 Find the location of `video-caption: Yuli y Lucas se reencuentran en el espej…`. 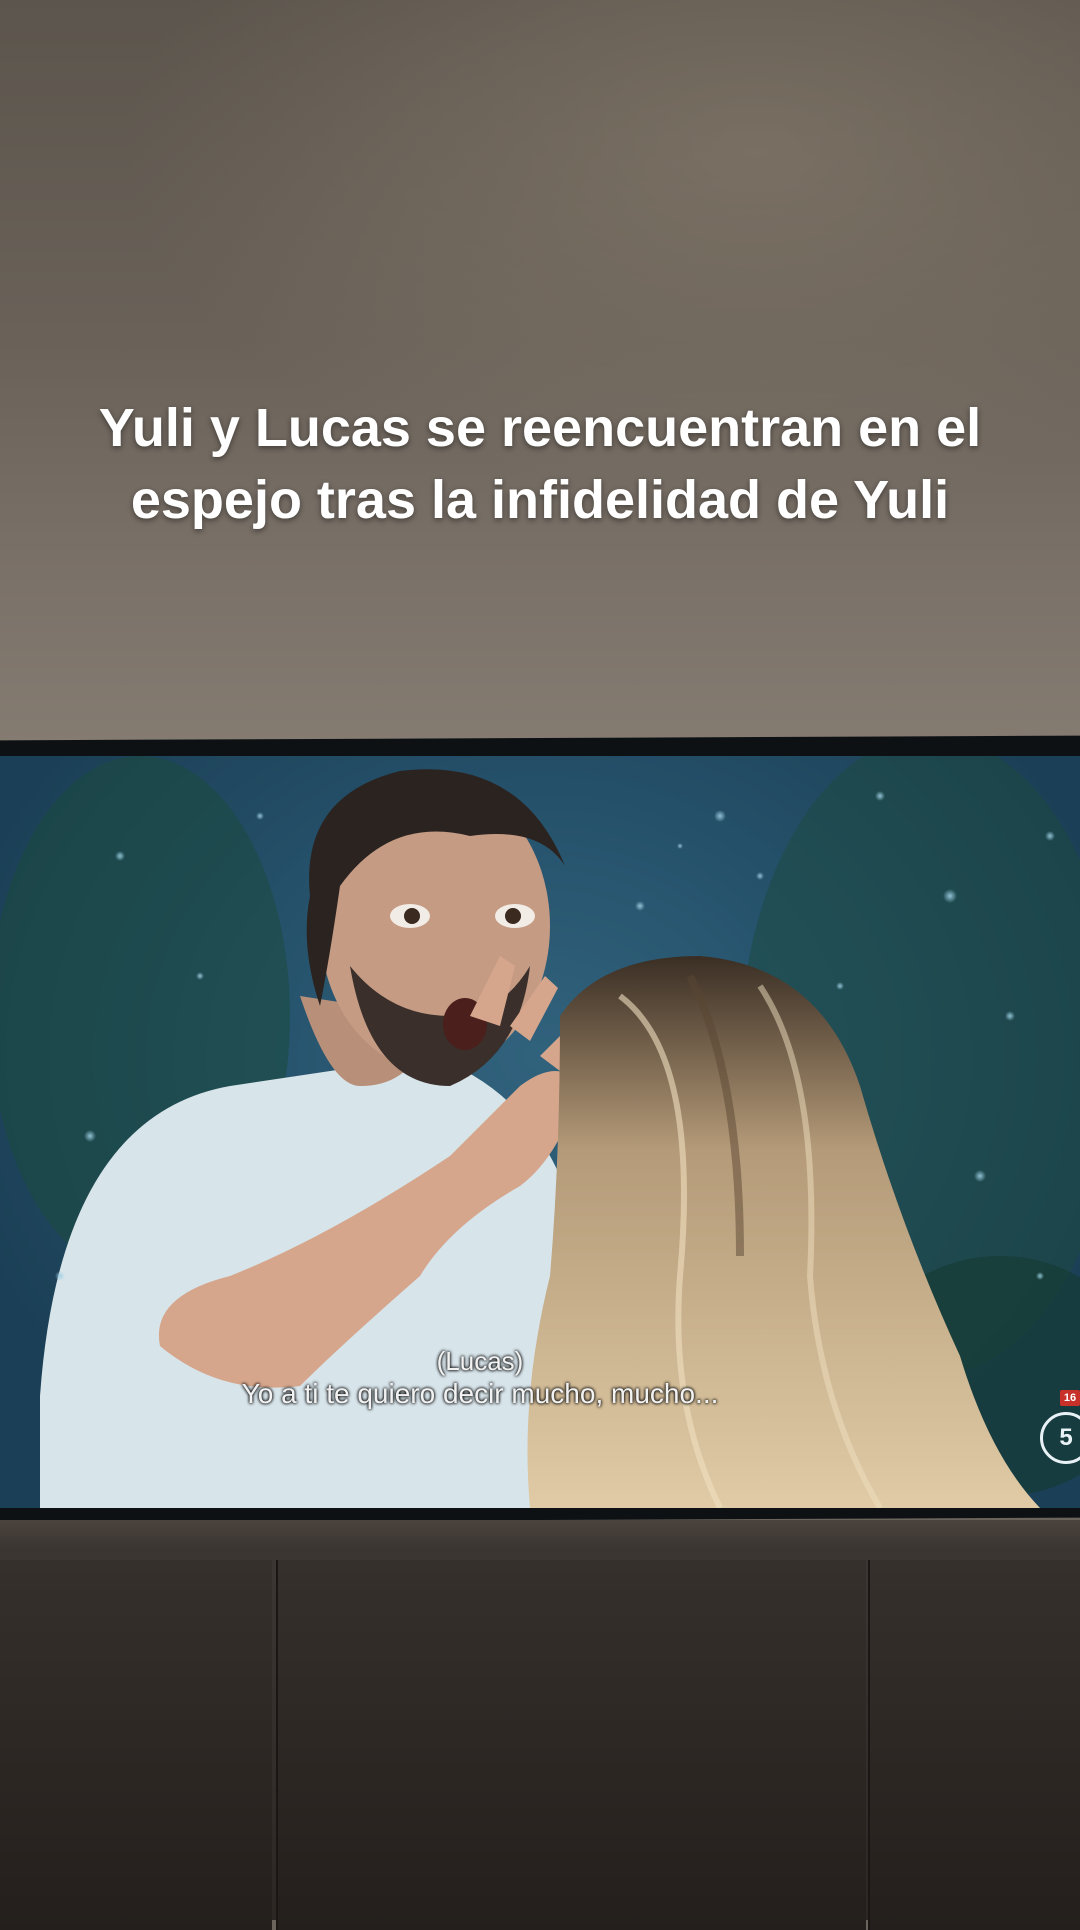

video-caption: Yuli y Lucas se reencuentran en el espej… is located at coordinates (540, 464).